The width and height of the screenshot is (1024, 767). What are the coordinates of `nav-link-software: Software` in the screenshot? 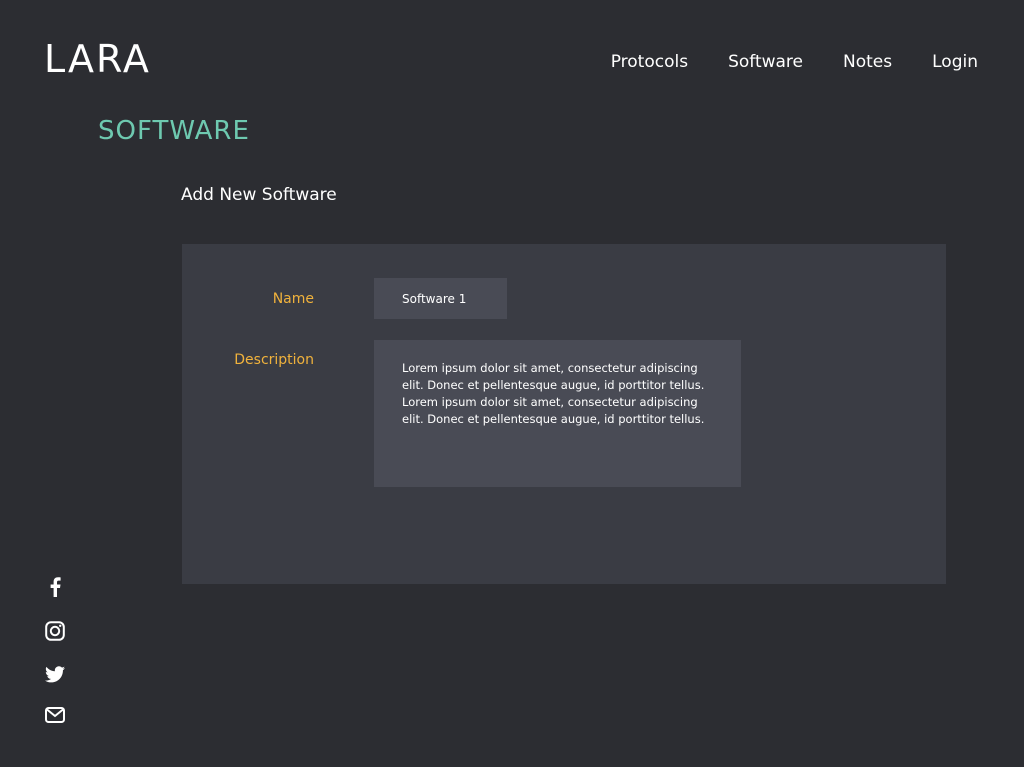 It's located at (765, 62).